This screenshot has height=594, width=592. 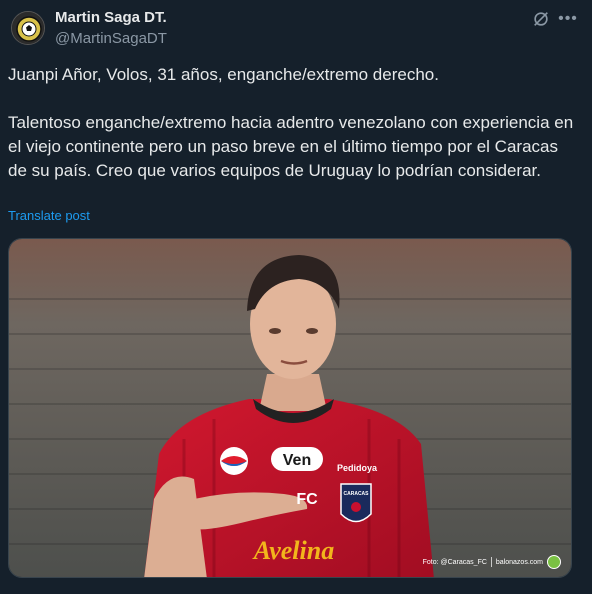 I want to click on avatar, so click(x=28, y=28).